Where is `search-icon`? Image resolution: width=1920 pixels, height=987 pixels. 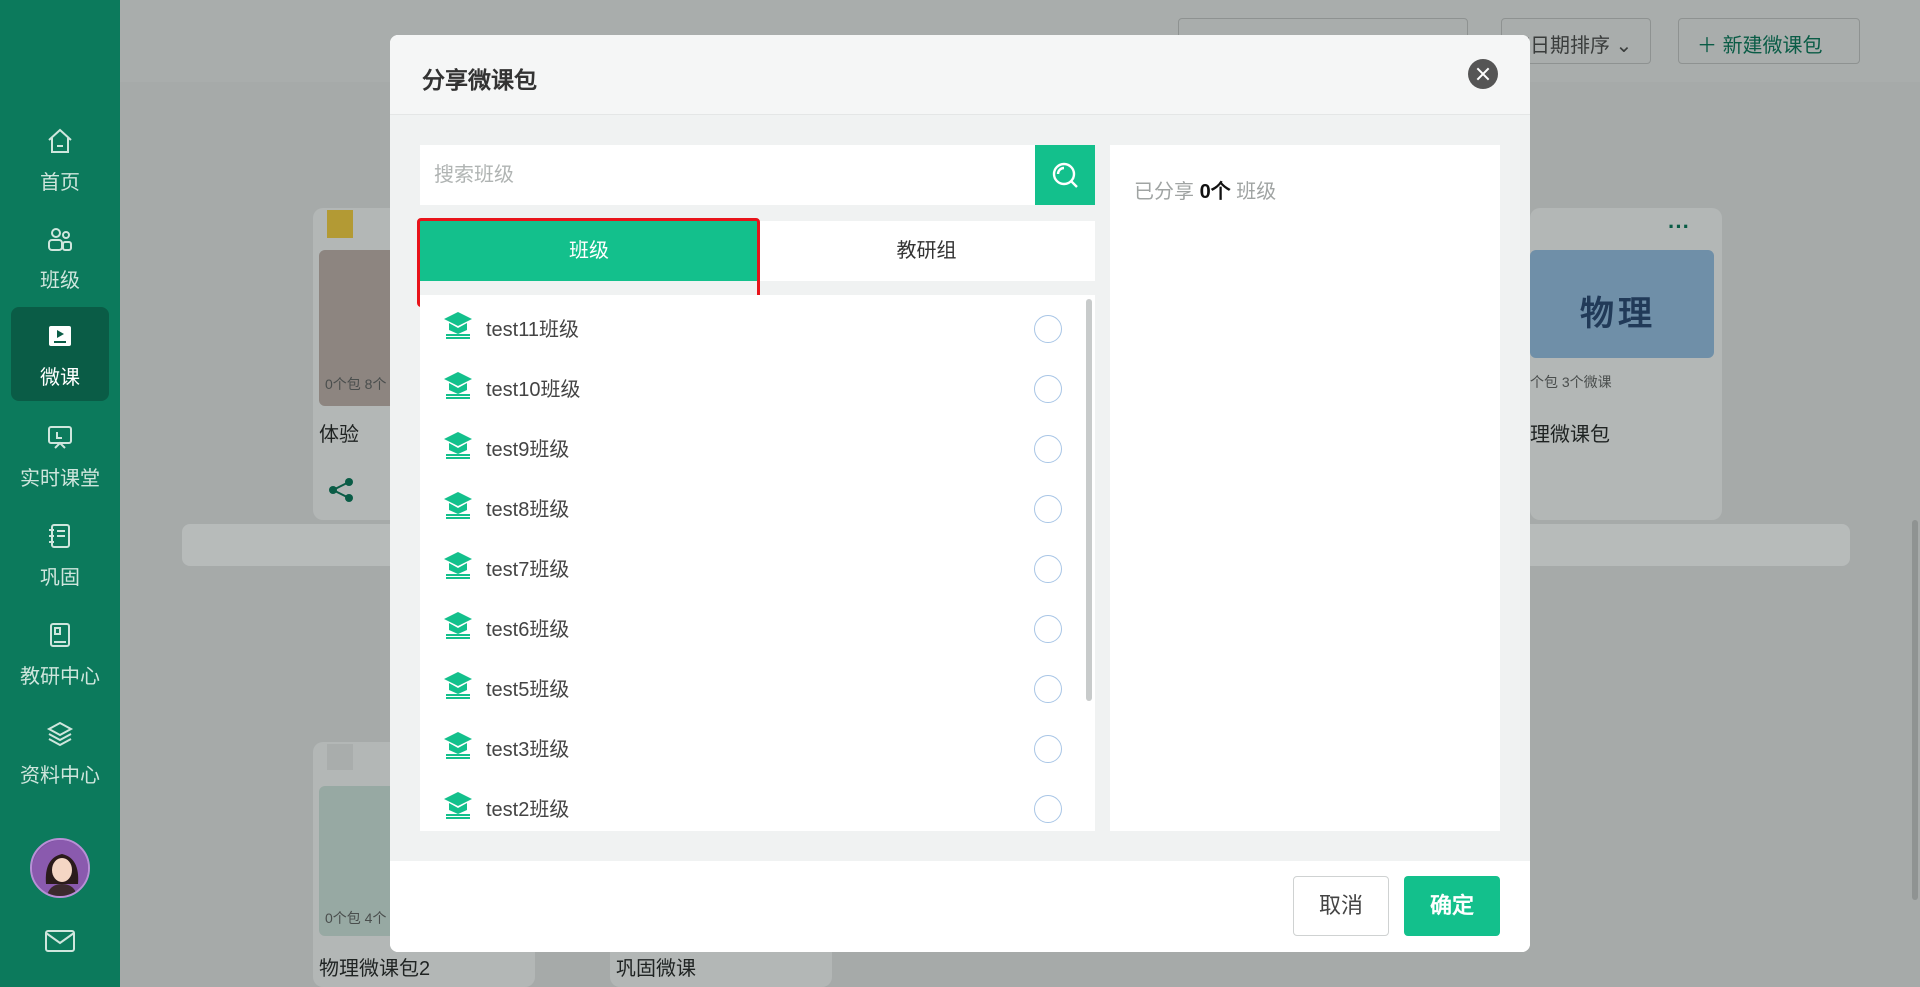 search-icon is located at coordinates (1065, 175).